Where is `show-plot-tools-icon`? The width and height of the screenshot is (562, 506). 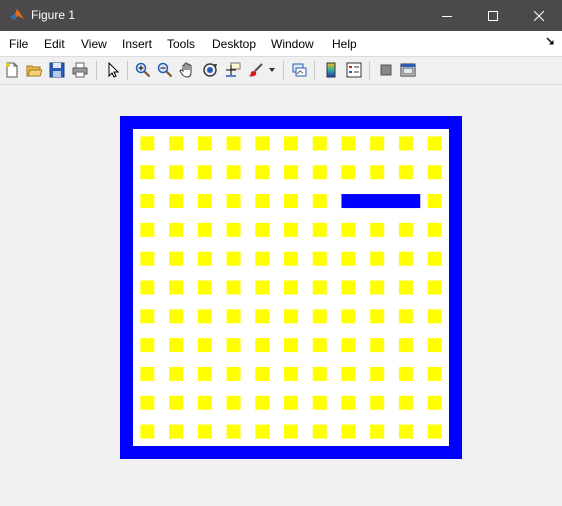
show-plot-tools-icon is located at coordinates (408, 70).